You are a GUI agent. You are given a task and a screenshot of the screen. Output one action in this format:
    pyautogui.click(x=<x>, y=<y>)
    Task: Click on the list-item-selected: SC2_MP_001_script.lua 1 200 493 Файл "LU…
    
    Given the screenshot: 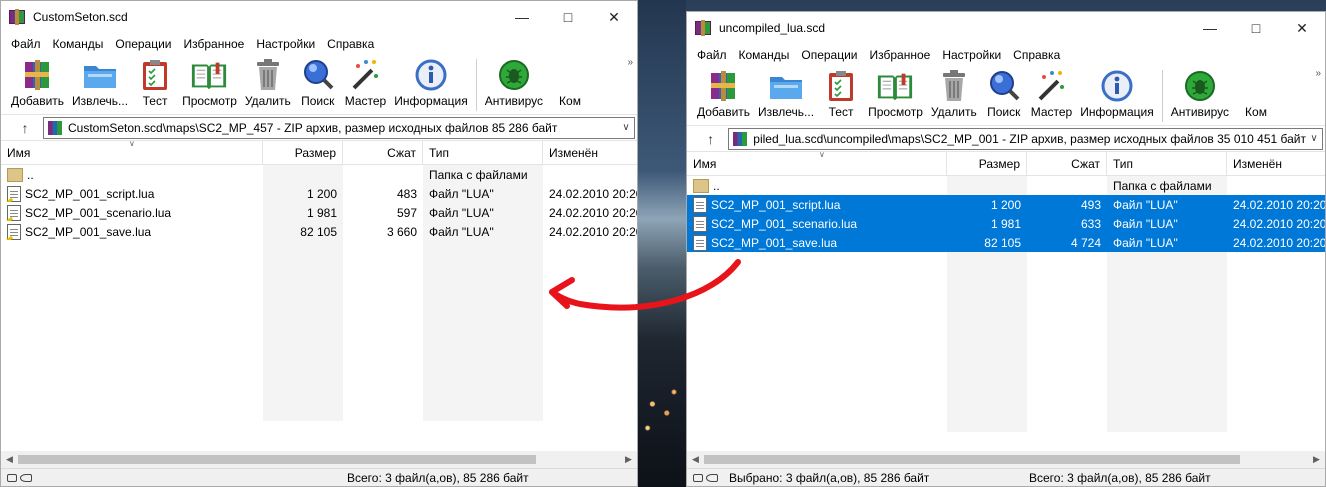 What is the action you would take?
    pyautogui.click(x=1006, y=204)
    